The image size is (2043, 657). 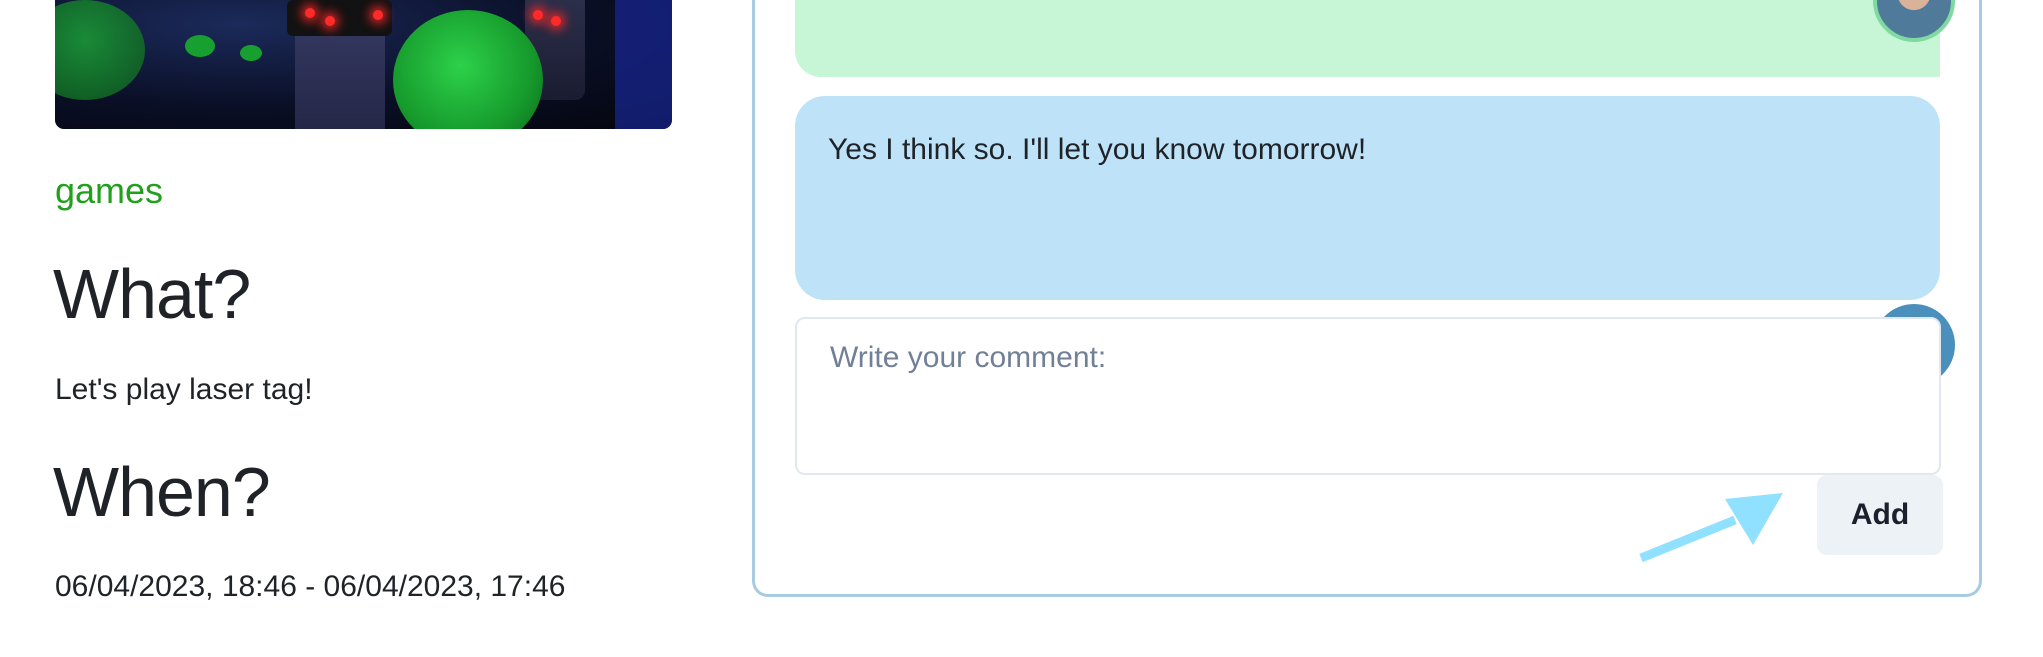 I want to click on photo-wall, so click(x=643, y=64).